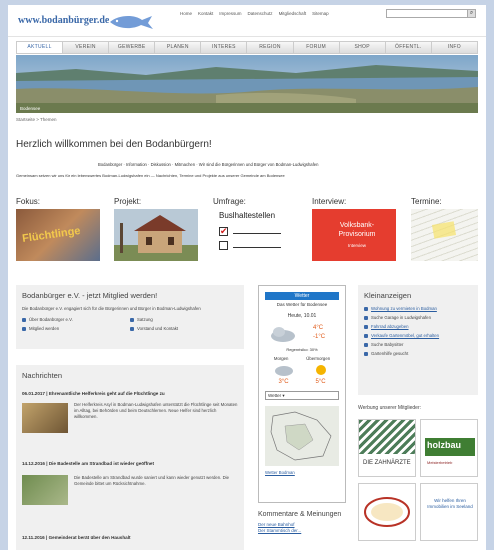 The height and width of the screenshot is (550, 494). Describe the element at coordinates (302, 316) in the screenshot. I see `weather-date: Heute, 10.01` at that location.